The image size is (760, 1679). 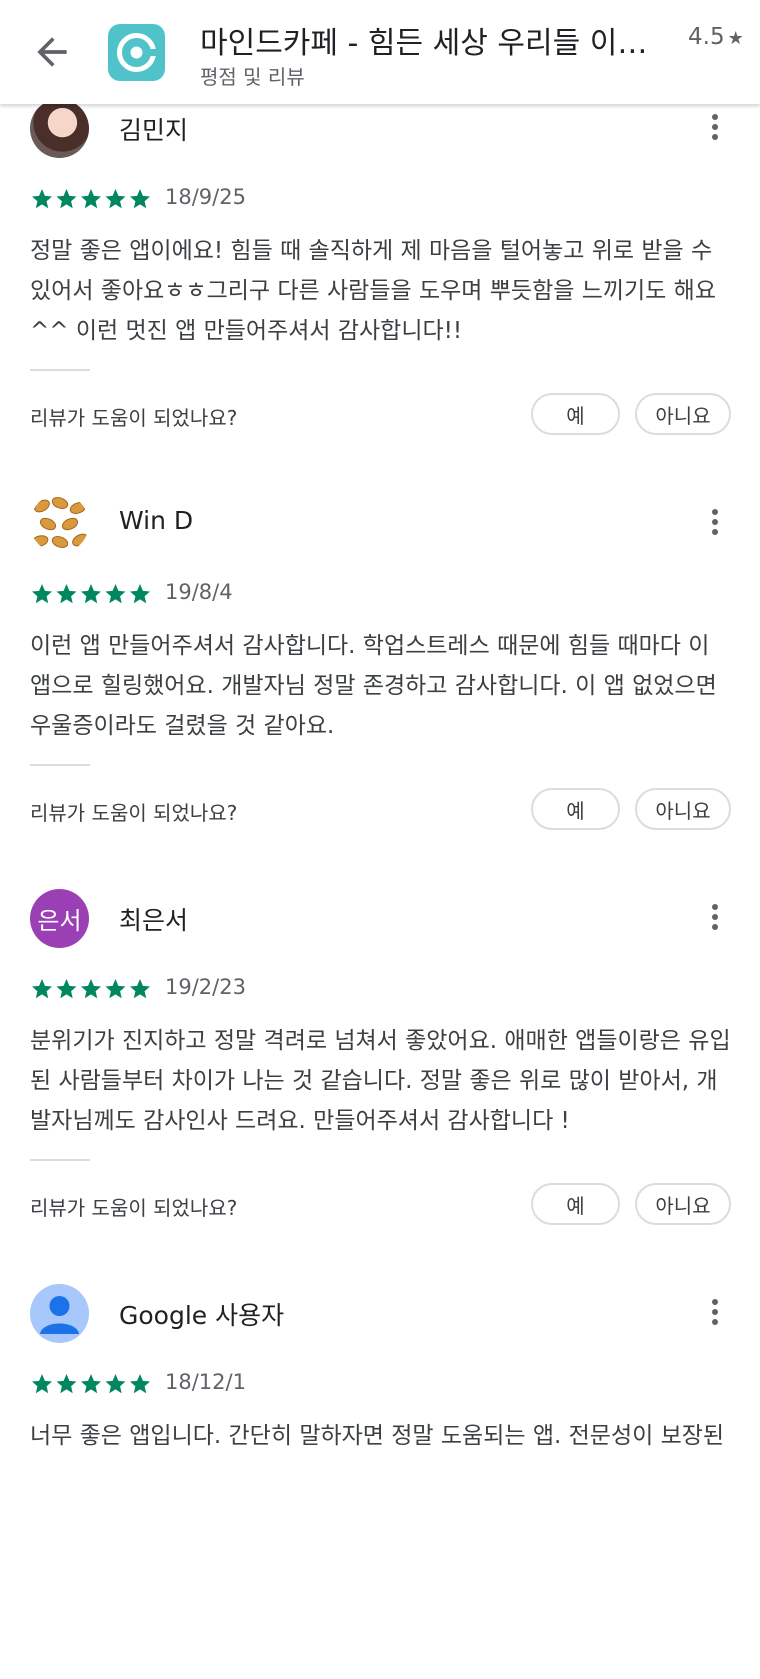 I want to click on person-icon, so click(x=59, y=1315).